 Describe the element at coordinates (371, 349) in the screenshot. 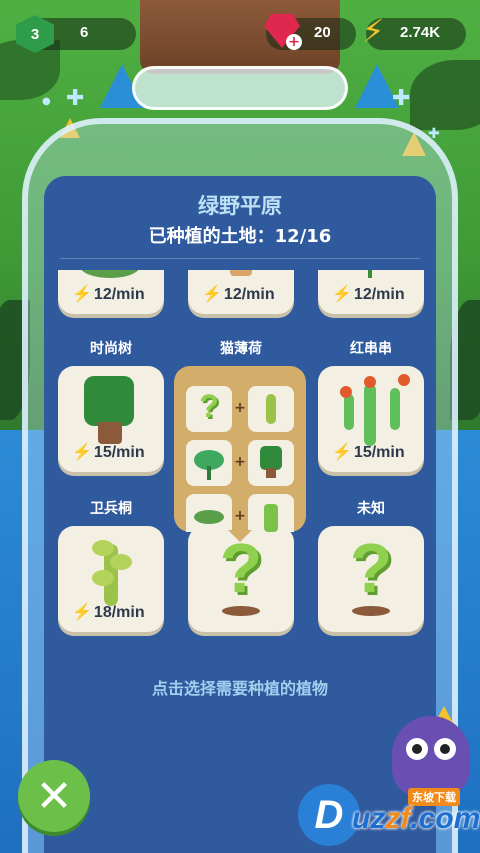

I see `plant-name: 红串串` at that location.